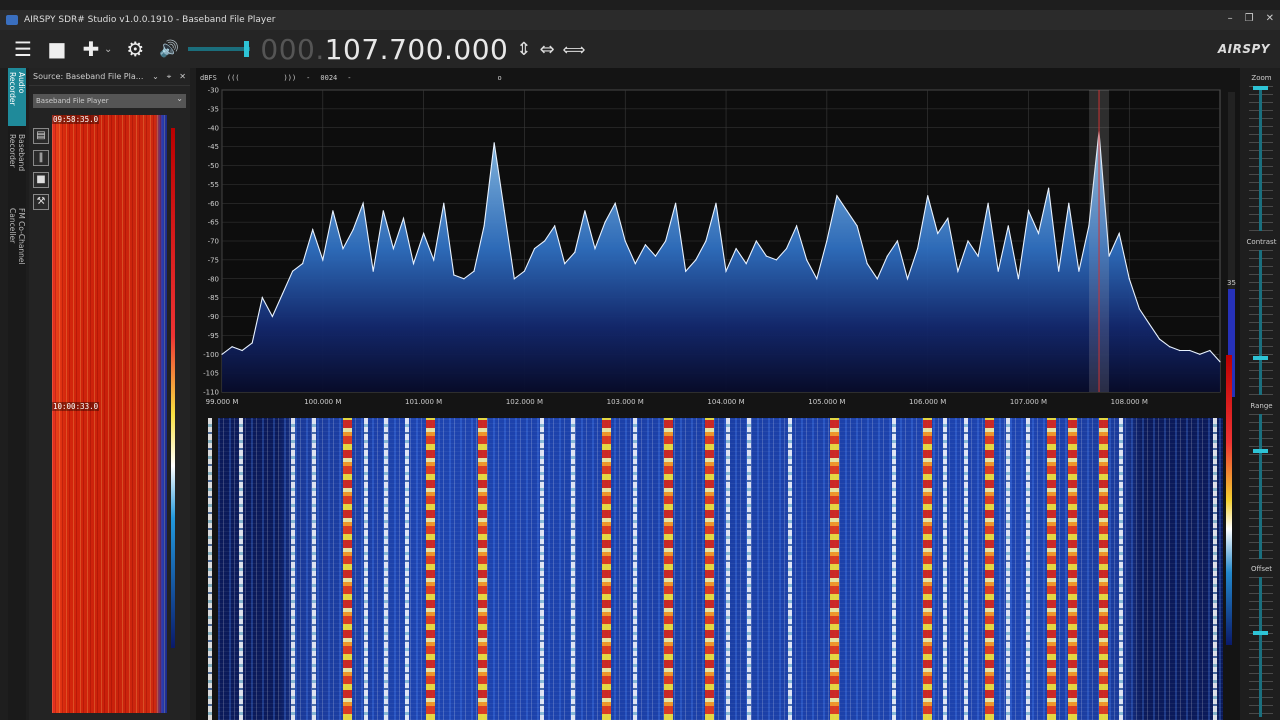  I want to click on pause-icon: ‖, so click(41, 158).